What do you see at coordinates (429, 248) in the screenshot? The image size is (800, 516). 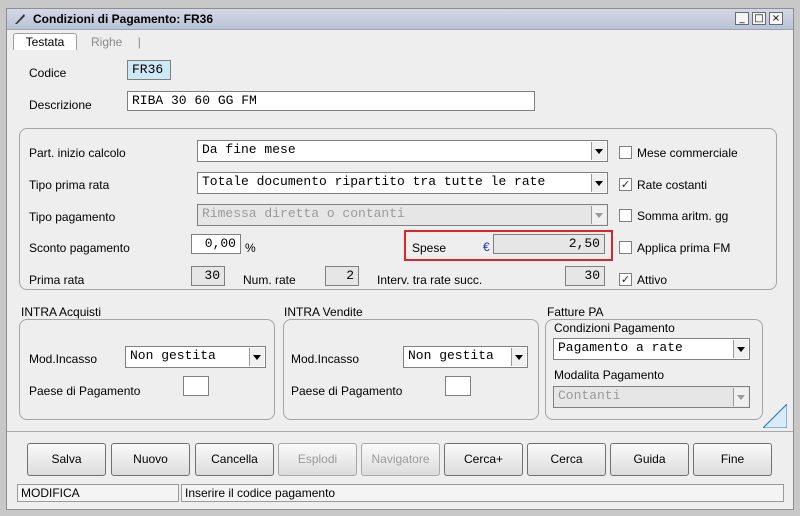 I see `spese-label: Spese` at bounding box center [429, 248].